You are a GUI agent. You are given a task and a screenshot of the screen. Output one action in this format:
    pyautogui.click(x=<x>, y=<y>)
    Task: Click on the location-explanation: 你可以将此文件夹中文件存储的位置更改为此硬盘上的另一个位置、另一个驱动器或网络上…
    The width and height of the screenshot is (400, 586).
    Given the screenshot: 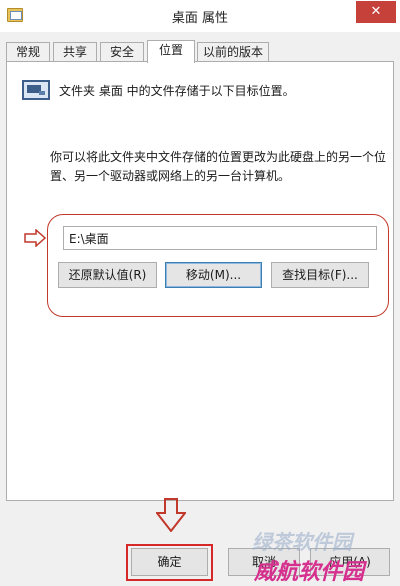 What is the action you would take?
    pyautogui.click(x=218, y=166)
    